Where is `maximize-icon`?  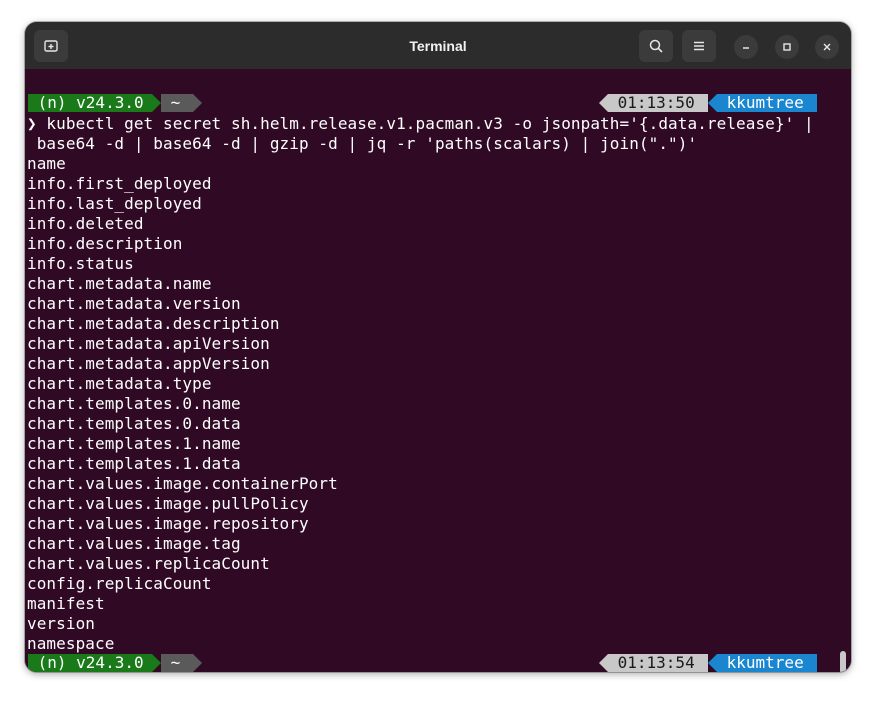
maximize-icon is located at coordinates (787, 47).